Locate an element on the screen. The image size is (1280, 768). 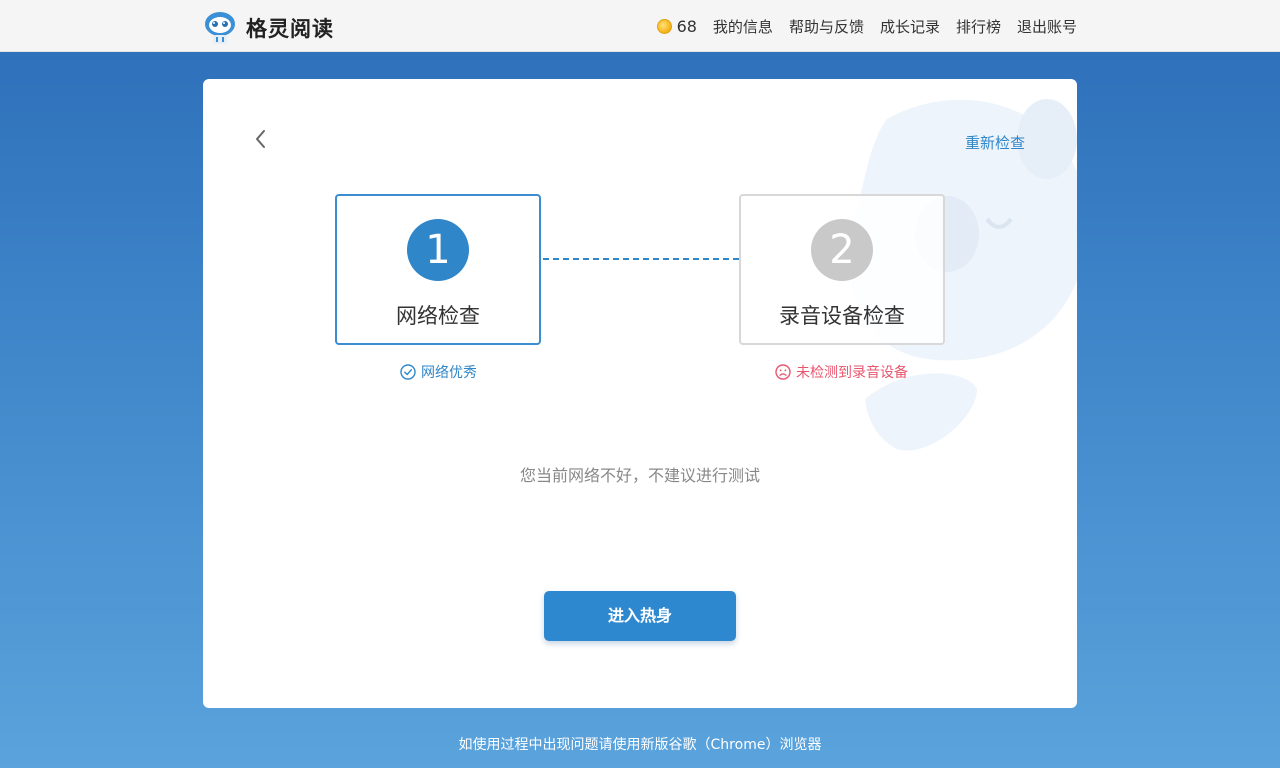
step-recording-check: 2 录音设备检查 is located at coordinates (842, 269).